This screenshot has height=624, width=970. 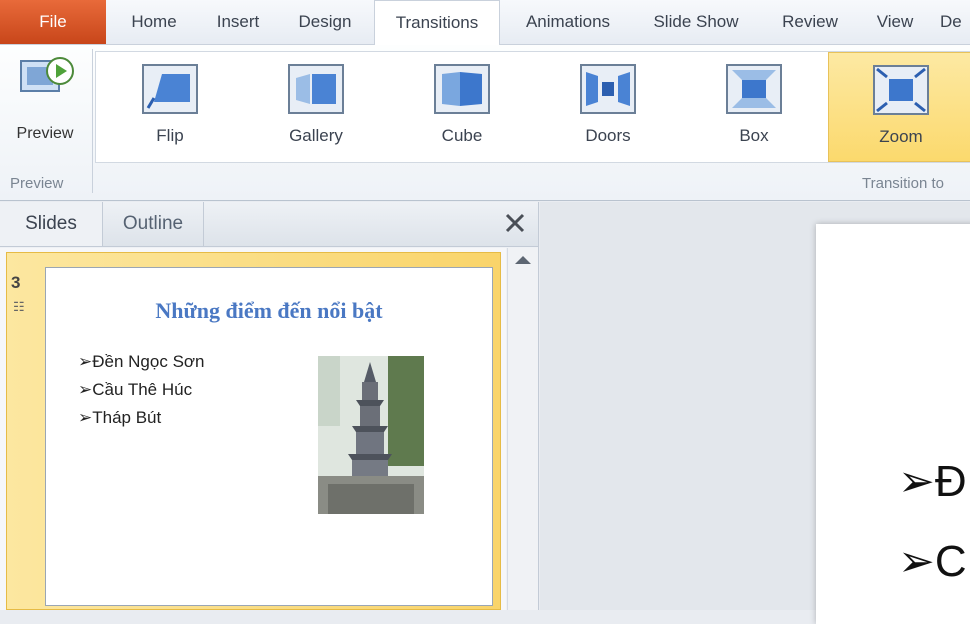 I want to click on main-slide-canvas: ➢Đ ➢C, so click(x=893, y=424).